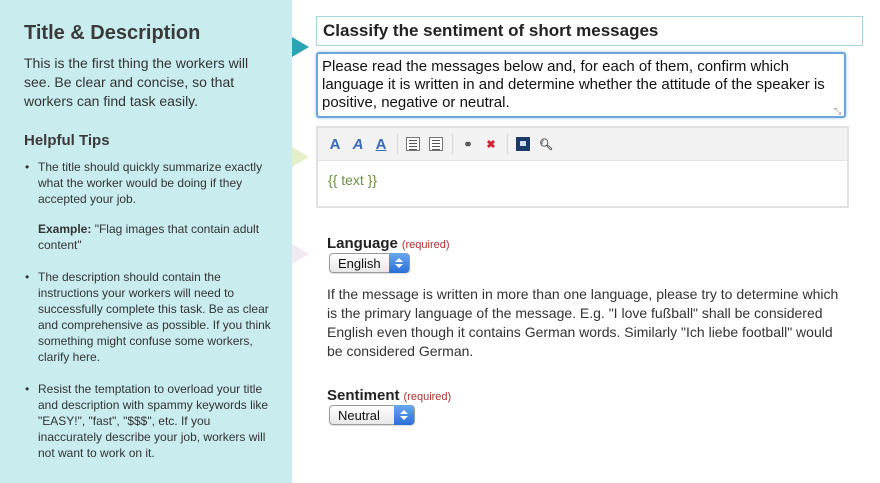 The image size is (880, 483). I want to click on language-select: English, so click(369, 263).